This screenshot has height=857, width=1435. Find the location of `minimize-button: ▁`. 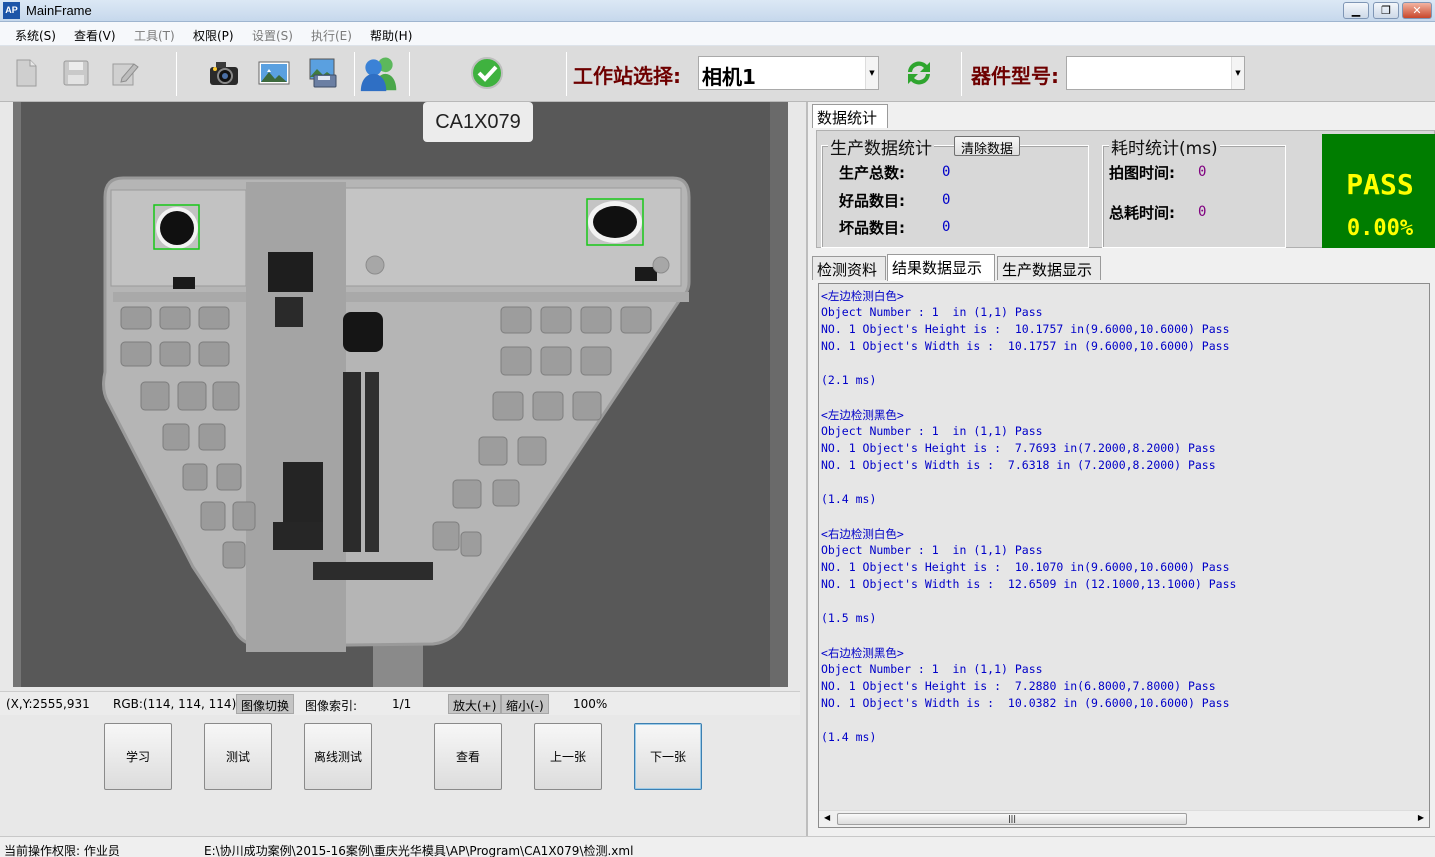

minimize-button: ▁ is located at coordinates (1356, 10).